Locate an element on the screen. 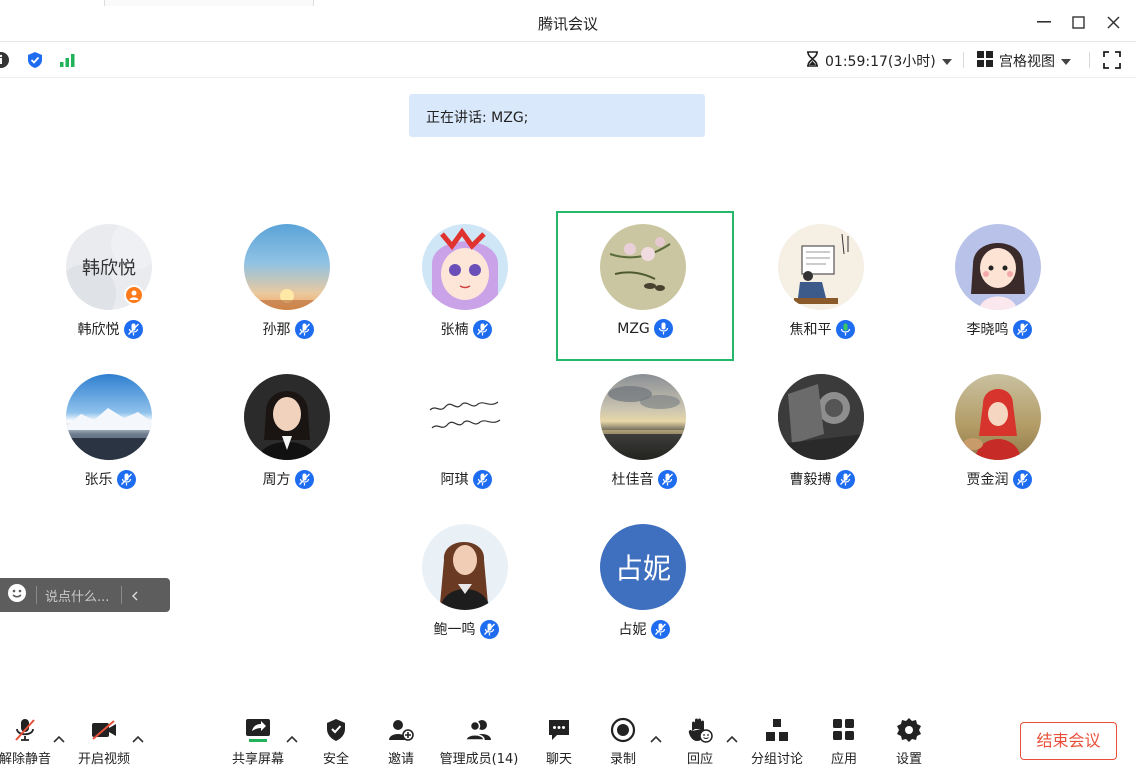 The image size is (1136, 771). participant-name-row: 阿琪 is located at coordinates (466, 479).